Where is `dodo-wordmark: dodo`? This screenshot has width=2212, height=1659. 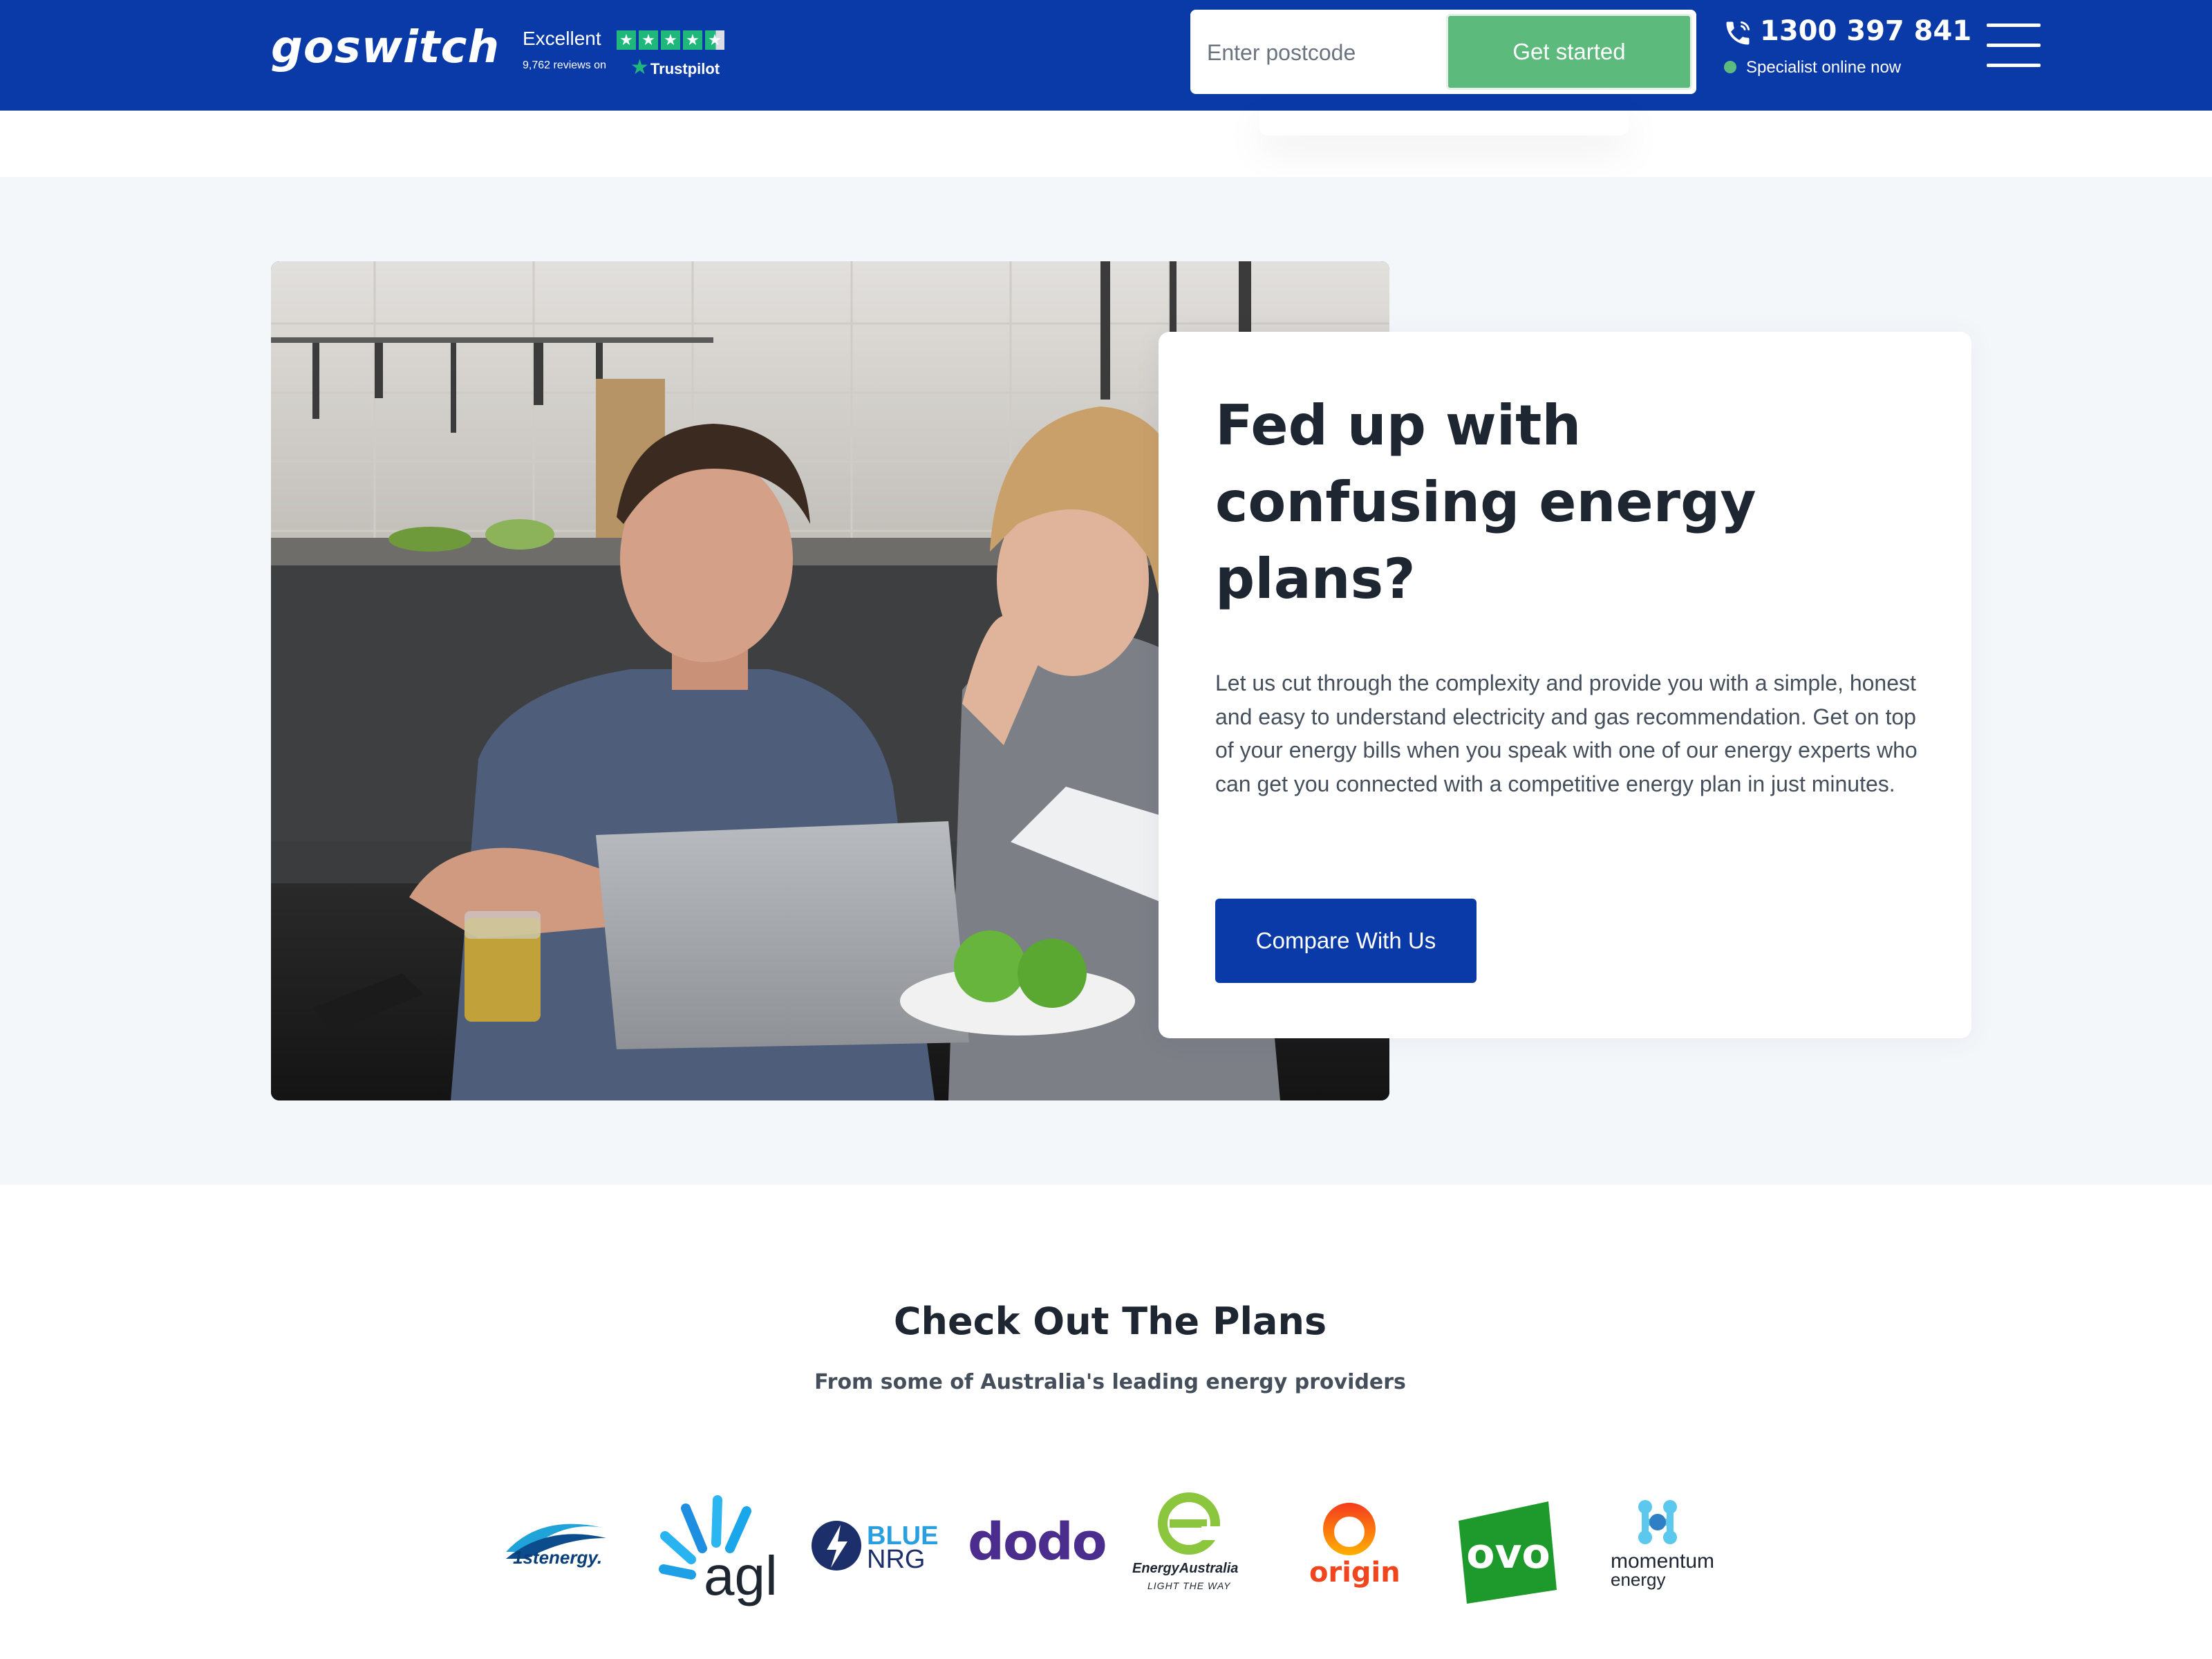
dodo-wordmark: dodo is located at coordinates (1037, 1542).